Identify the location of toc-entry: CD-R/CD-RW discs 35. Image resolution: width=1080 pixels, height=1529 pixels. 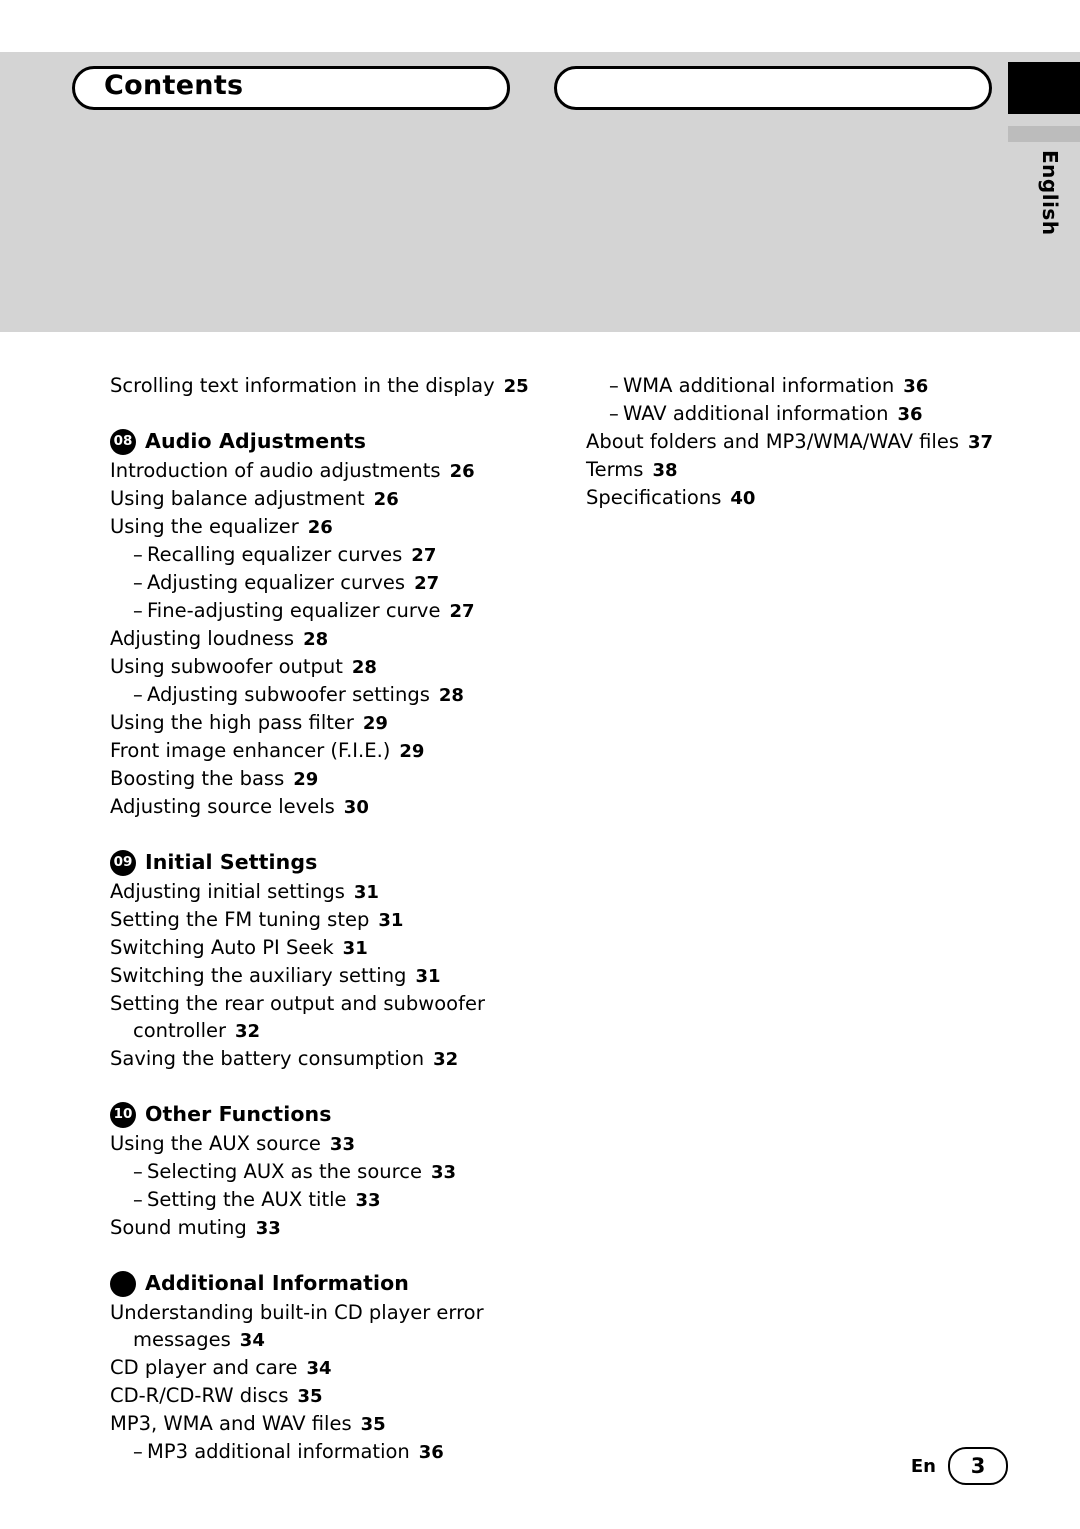
(325, 1396).